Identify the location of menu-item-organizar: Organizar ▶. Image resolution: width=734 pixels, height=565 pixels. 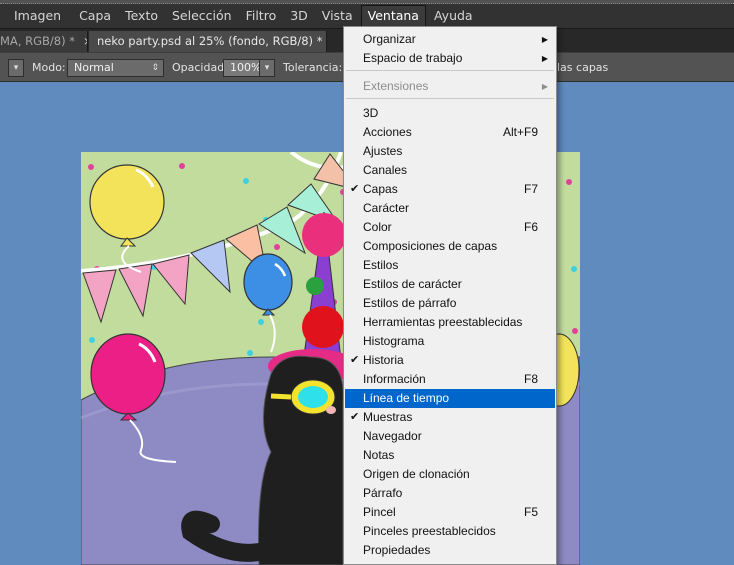
(450, 39).